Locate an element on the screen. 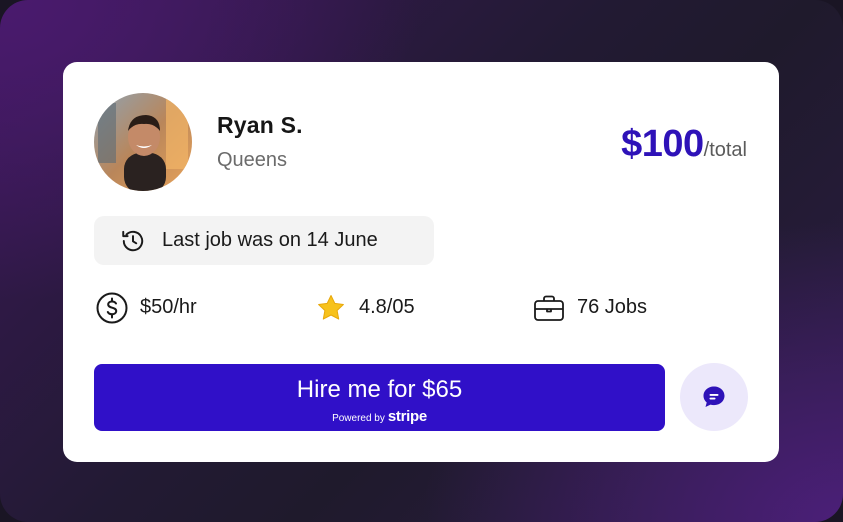 The image size is (843, 522). last-job-badge: Last job was on 14 June is located at coordinates (264, 240).